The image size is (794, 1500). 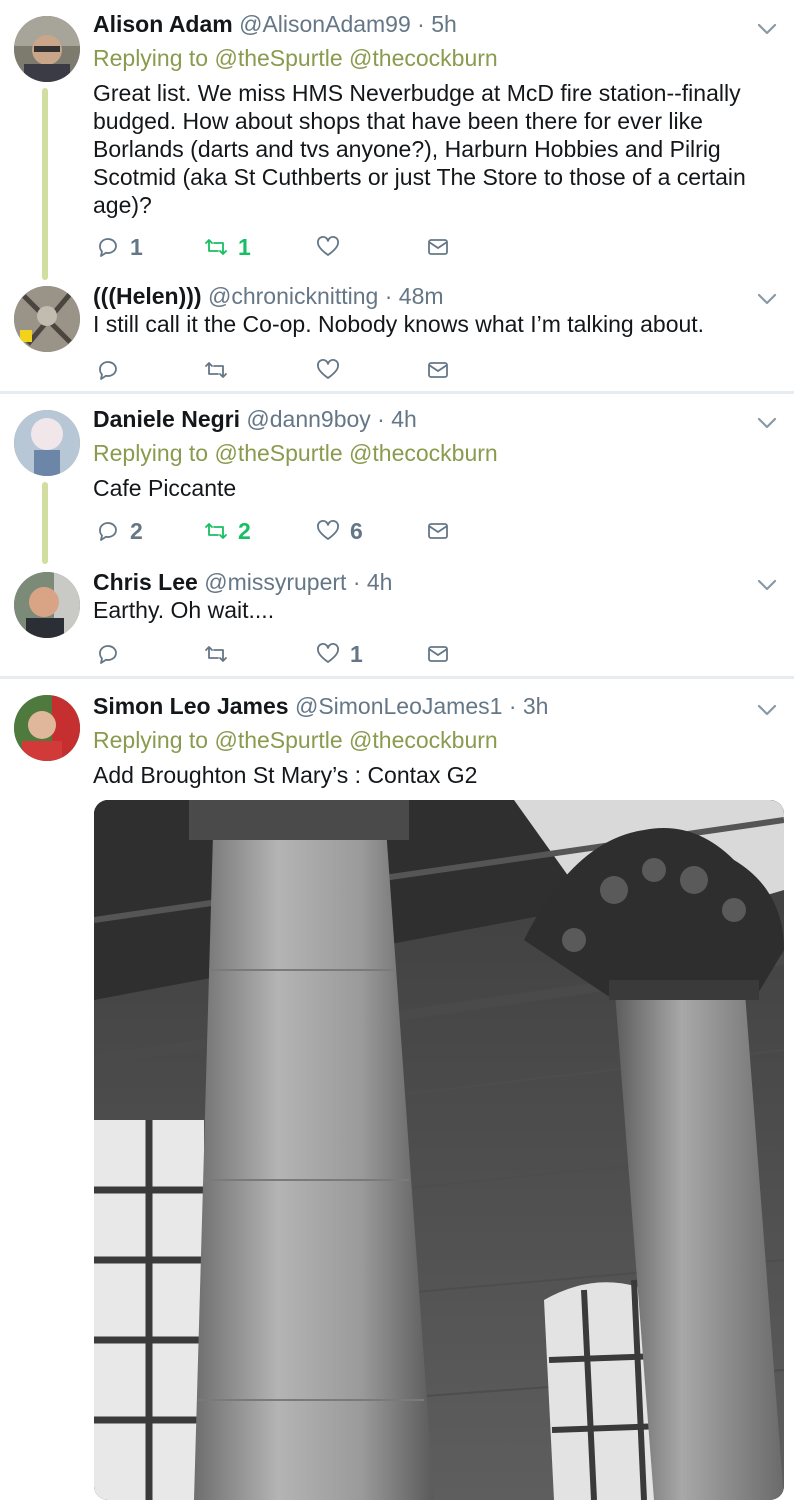 What do you see at coordinates (529, 706) in the screenshot?
I see `timestamp: · 3h` at bounding box center [529, 706].